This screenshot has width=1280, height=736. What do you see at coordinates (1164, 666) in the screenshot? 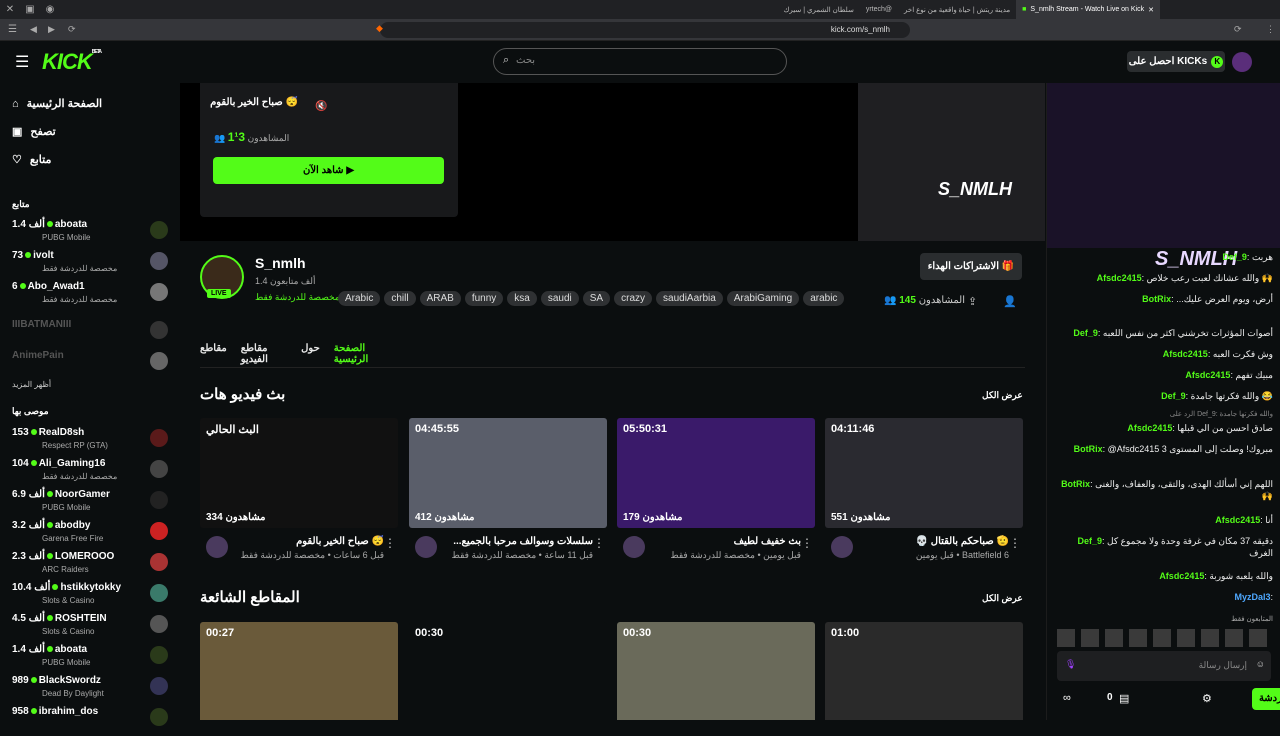
I see `chat-input: إرسال رسالة 🎙 ☺` at bounding box center [1164, 666].